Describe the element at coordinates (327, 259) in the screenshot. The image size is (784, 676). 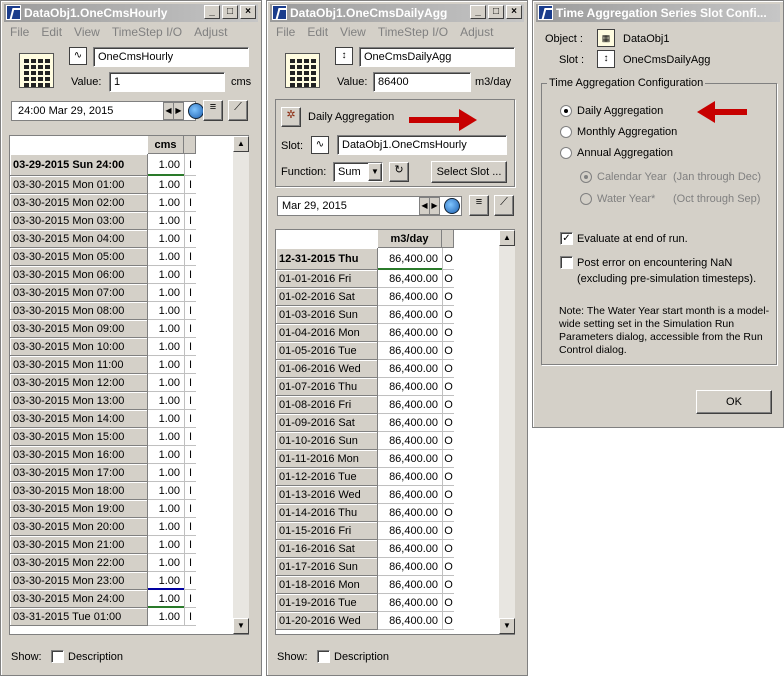
I see `row-header: 12-31-2015 Thu` at that location.